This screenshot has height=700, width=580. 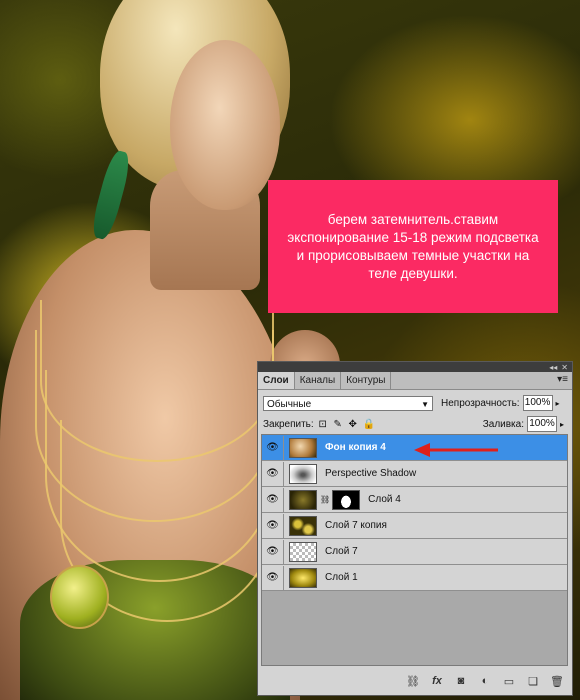 I want to click on close-panel-icon: ✕, so click(x=564, y=367).